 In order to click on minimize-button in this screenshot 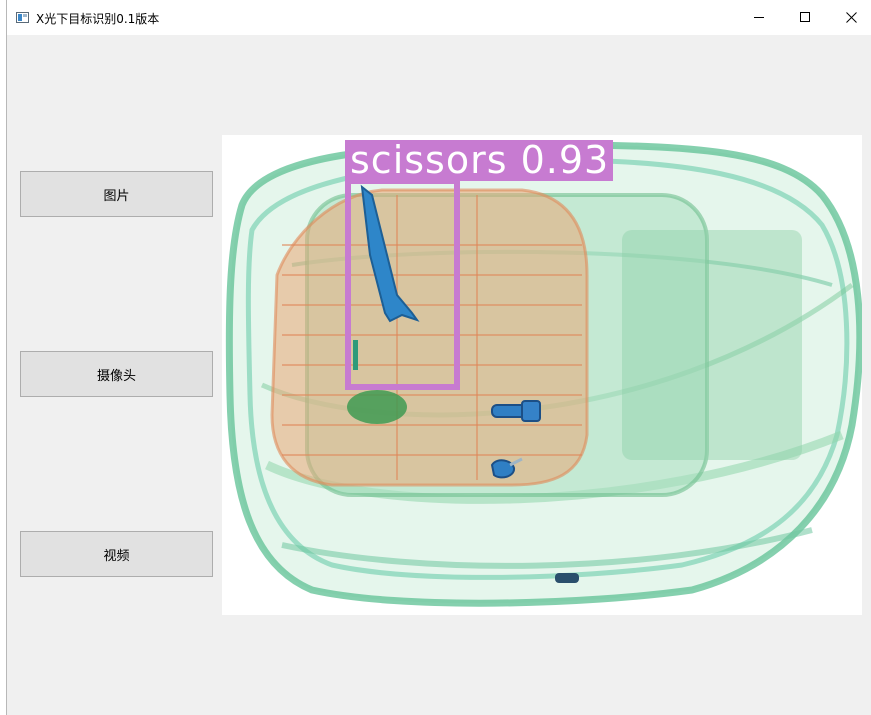, I will do `click(759, 17)`.